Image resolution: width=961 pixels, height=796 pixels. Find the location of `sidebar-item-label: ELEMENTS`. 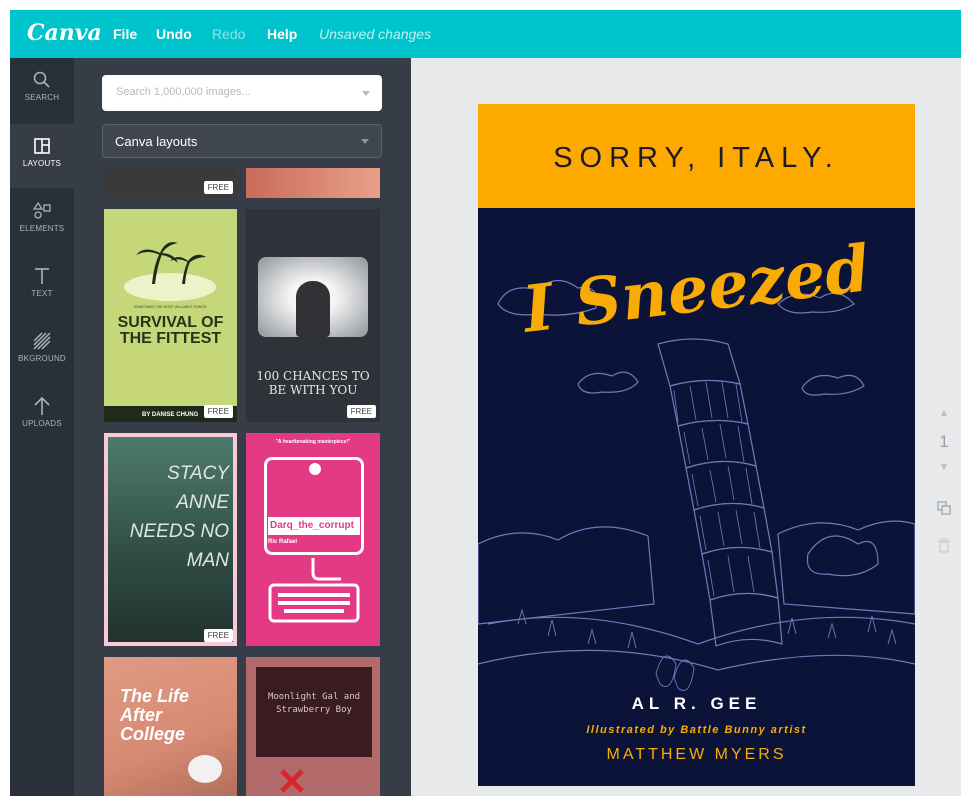

sidebar-item-label: ELEMENTS is located at coordinates (42, 228).